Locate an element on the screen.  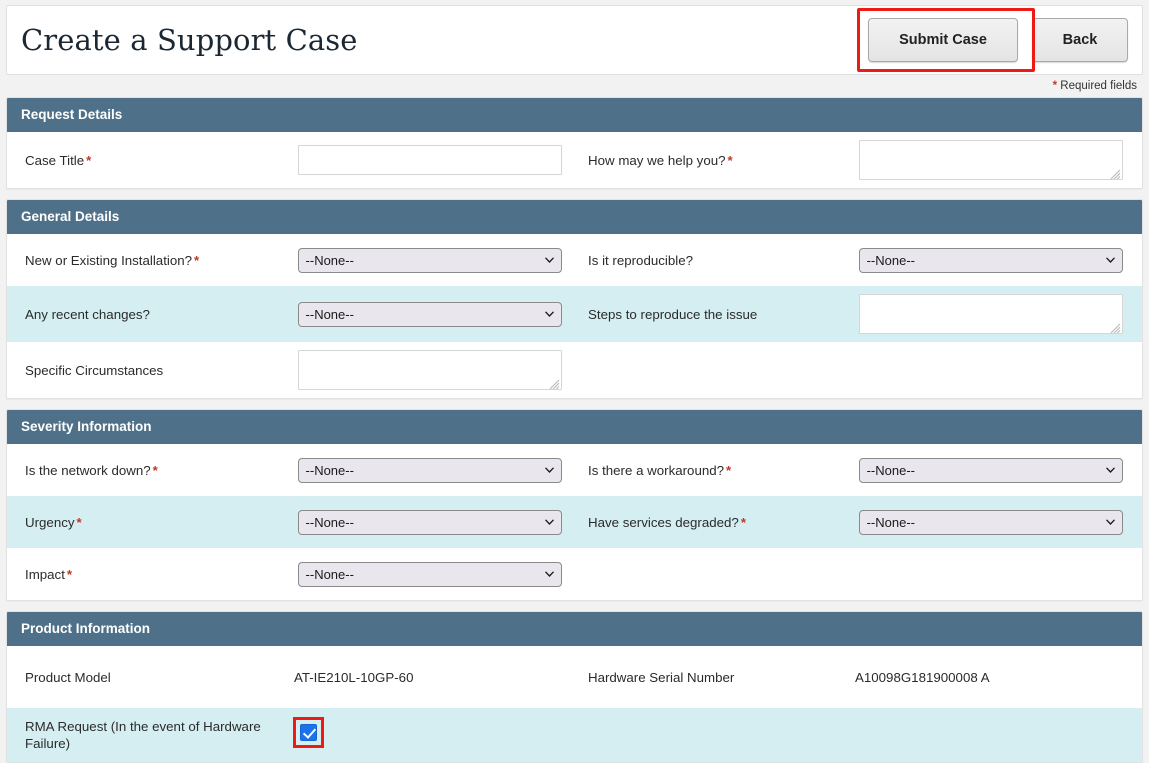
page-title: Create a Support Case is located at coordinates (189, 40).